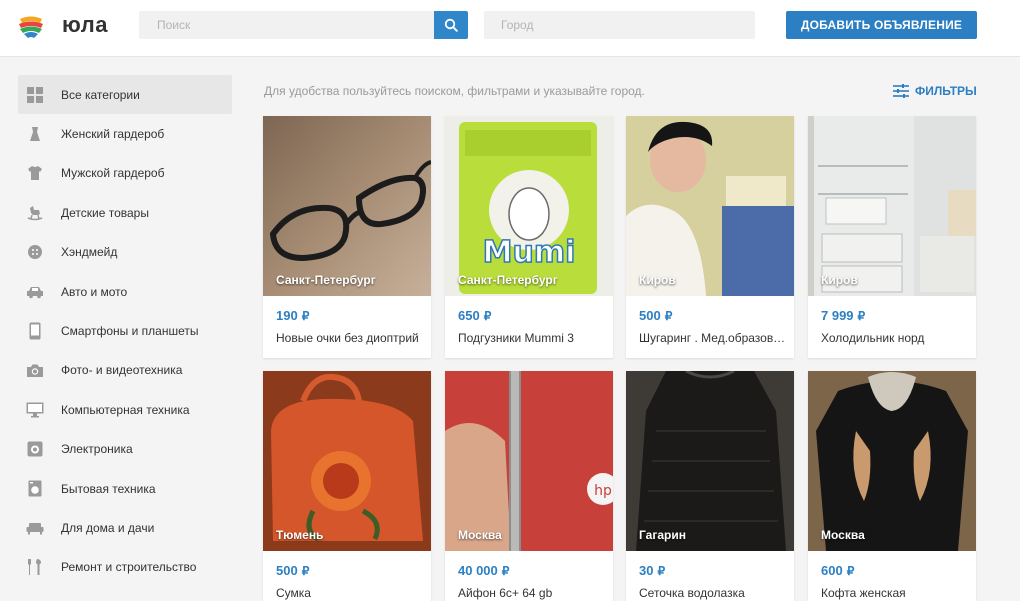 The height and width of the screenshot is (601, 1020). I want to click on sidebar-item-mens-wardrobe: Мужской гардероб, so click(125, 173).